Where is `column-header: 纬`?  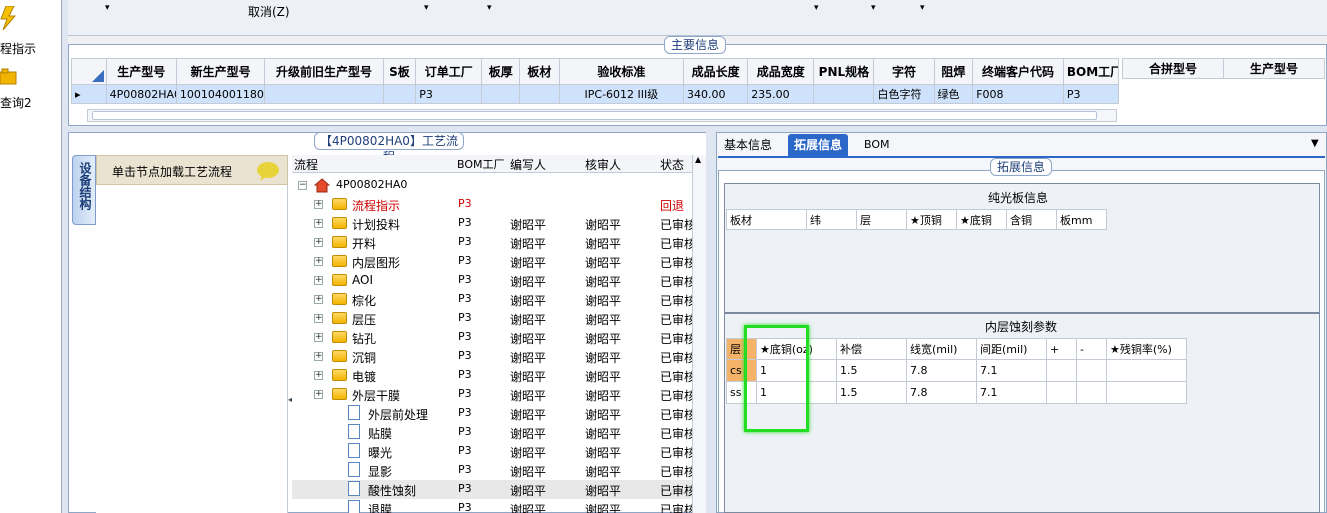 column-header: 纬 is located at coordinates (831, 219).